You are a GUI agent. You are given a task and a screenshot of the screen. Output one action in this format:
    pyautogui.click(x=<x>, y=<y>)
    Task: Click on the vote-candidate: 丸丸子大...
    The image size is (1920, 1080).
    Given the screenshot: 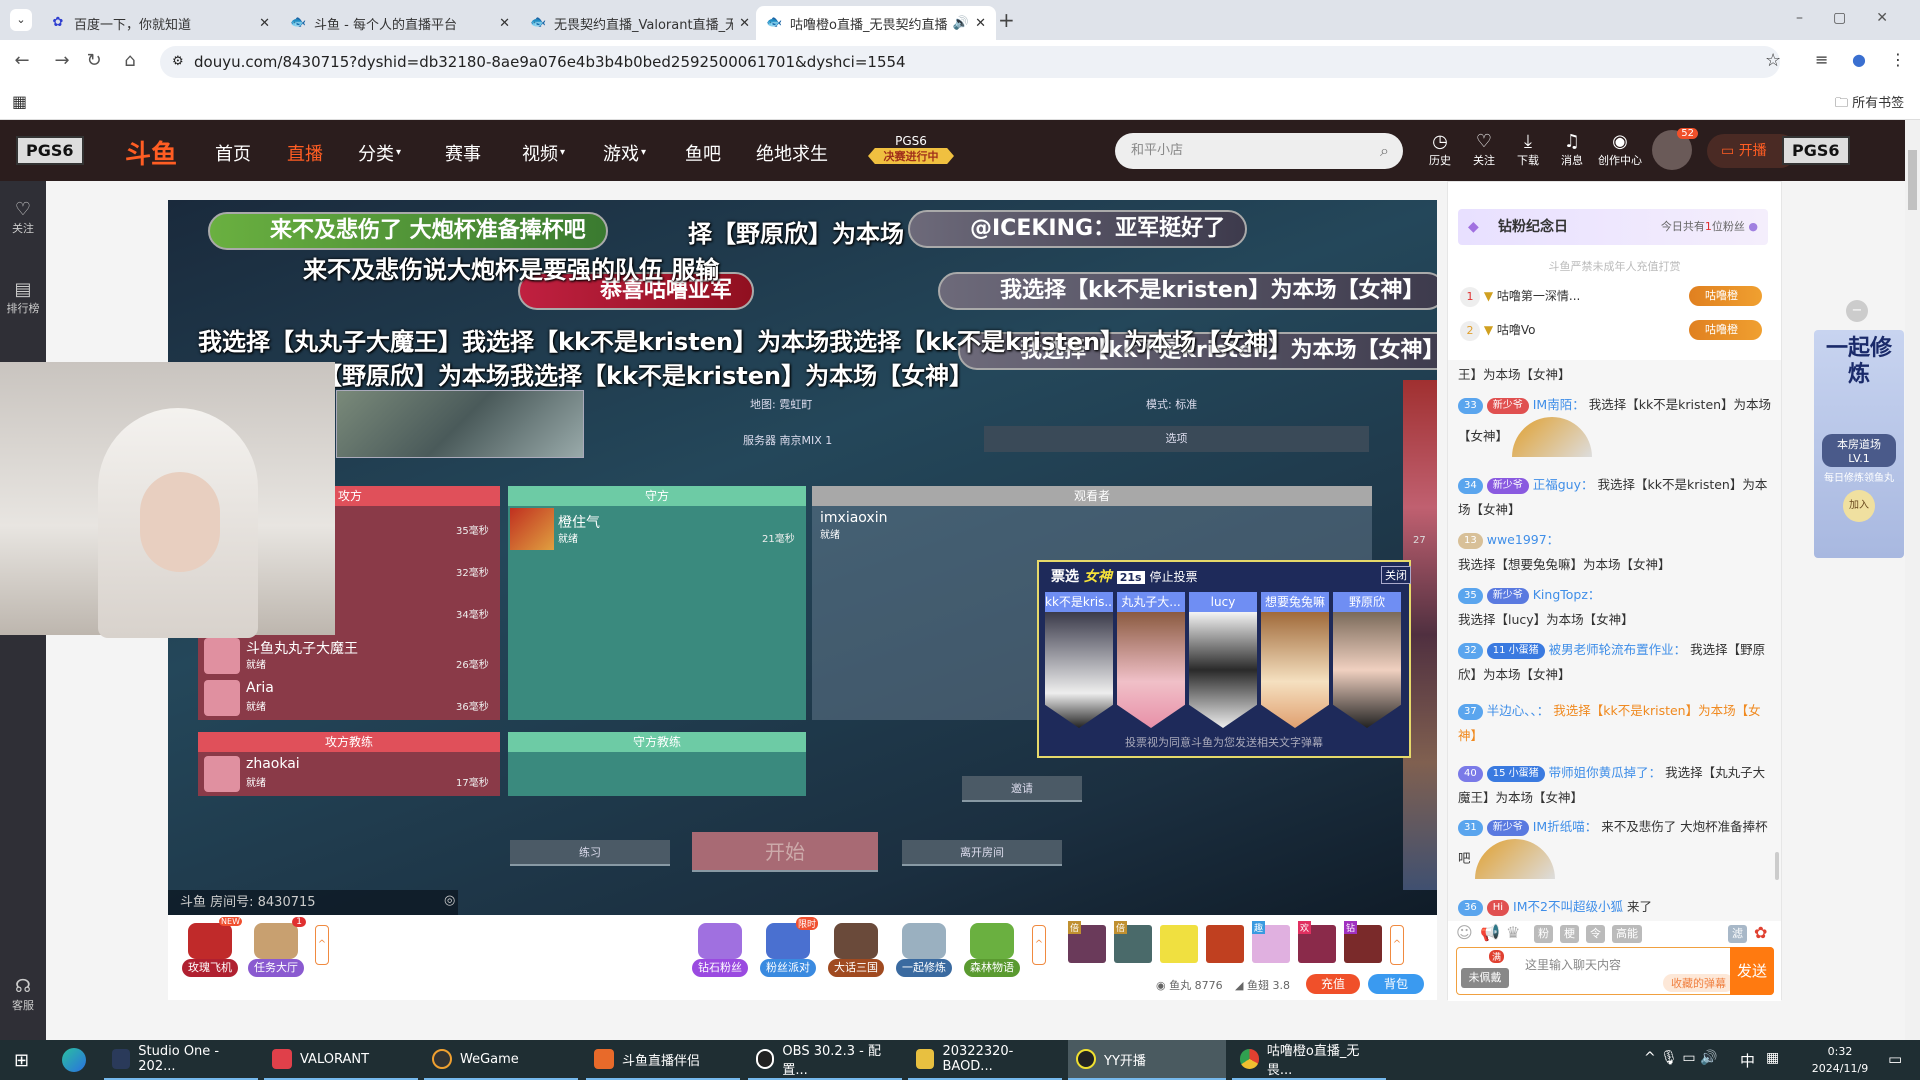 What is the action you would take?
    pyautogui.click(x=1151, y=660)
    